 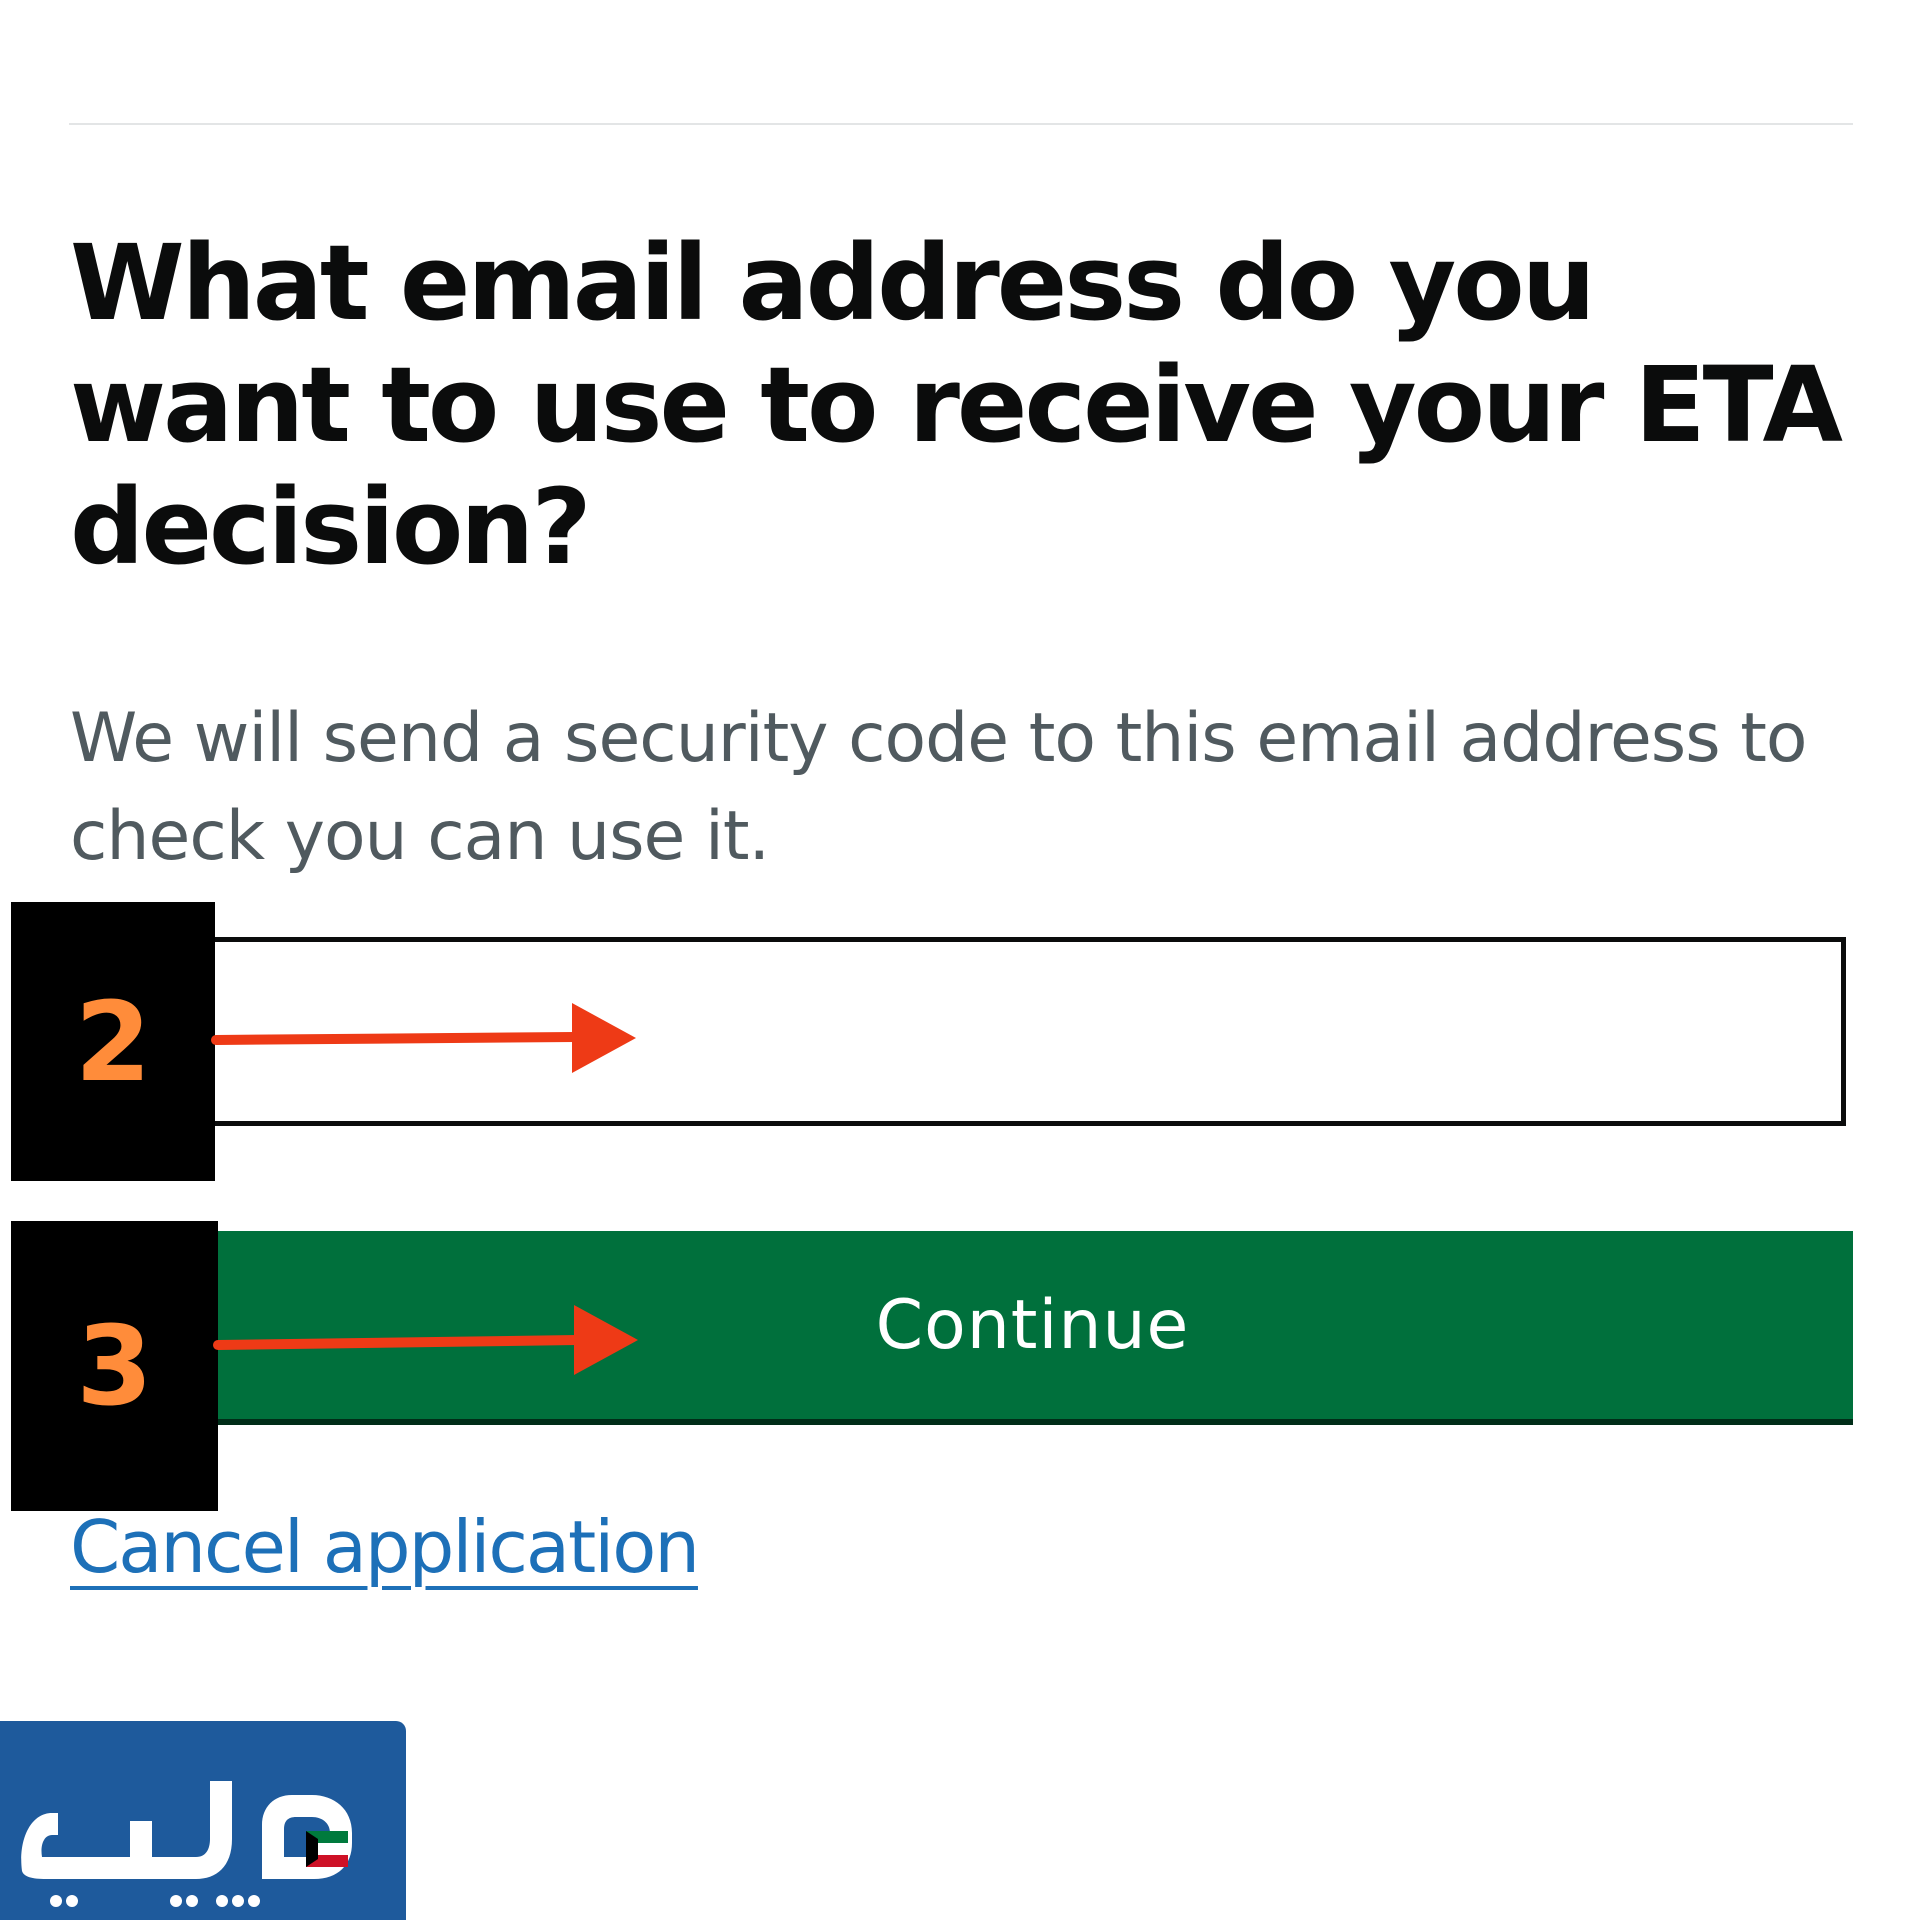 I want to click on step-3-arrow-icon, so click(x=425, y=1340).